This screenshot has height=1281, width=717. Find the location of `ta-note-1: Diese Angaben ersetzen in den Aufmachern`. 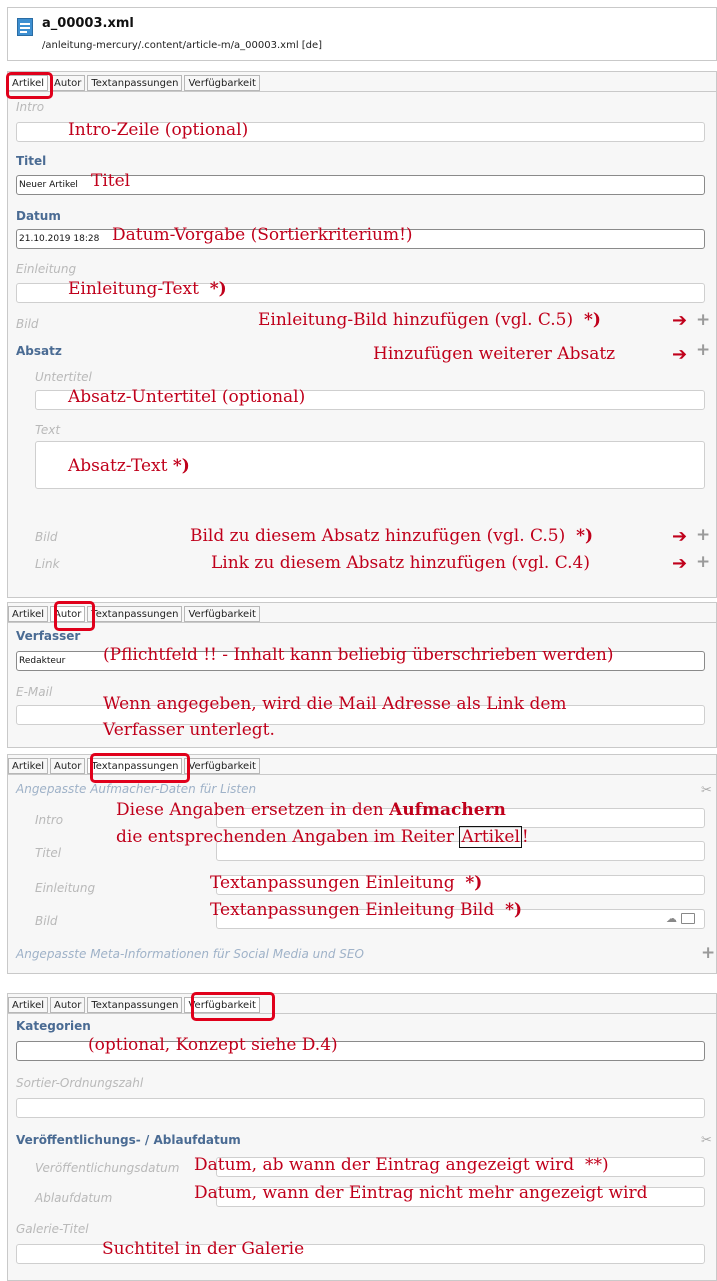

ta-note-1: Diese Angaben ersetzen in den Aufmachern is located at coordinates (311, 810).